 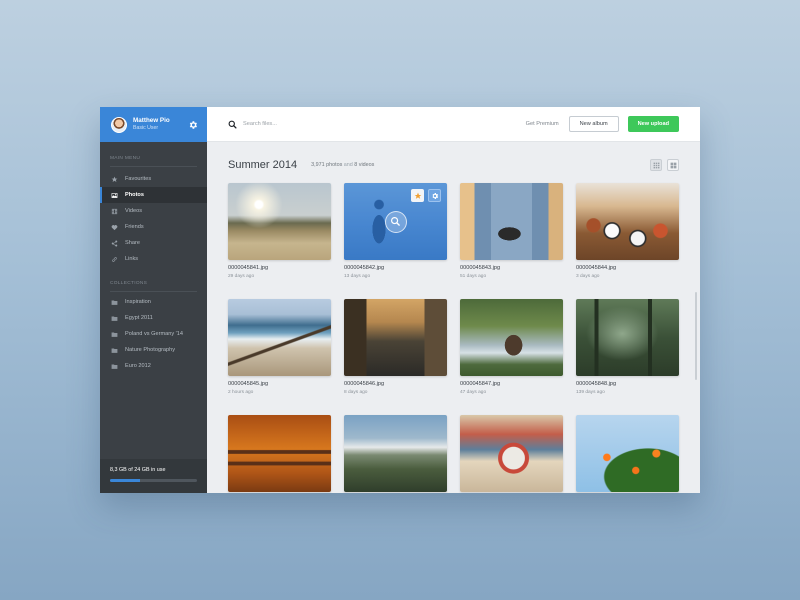 I want to click on heart-icon, so click(x=114, y=227).